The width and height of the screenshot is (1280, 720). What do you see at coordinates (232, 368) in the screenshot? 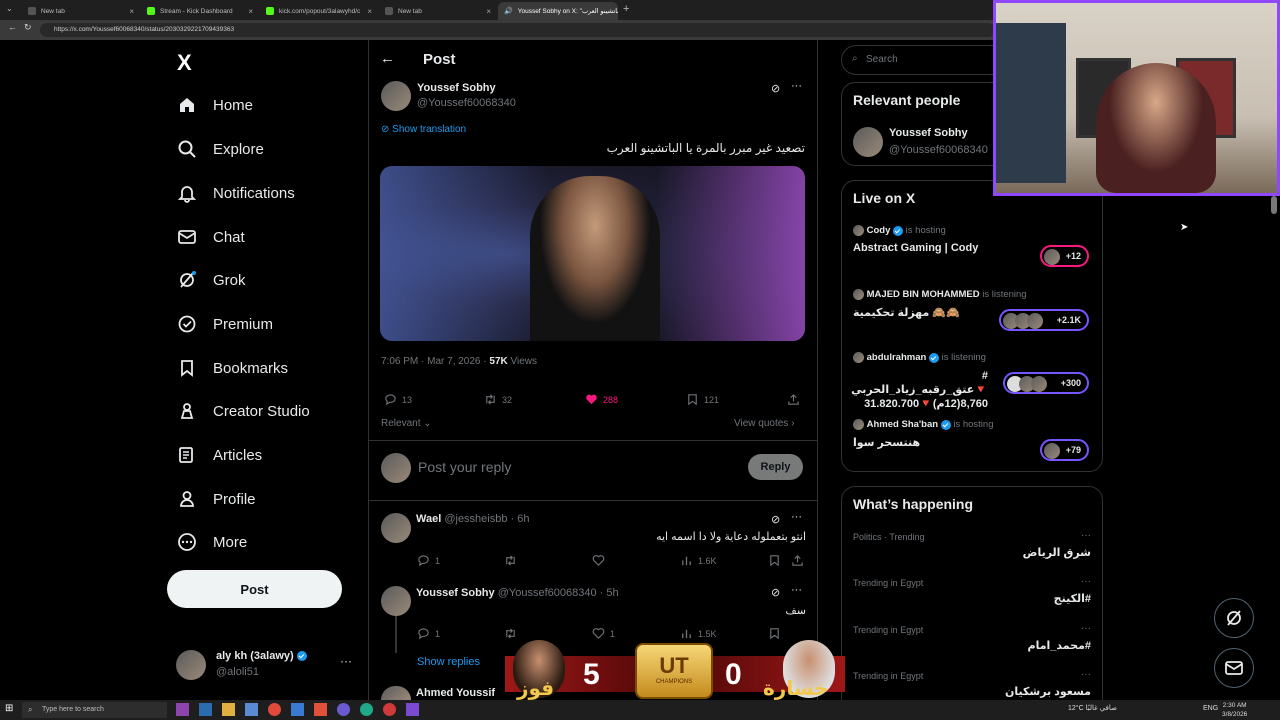
I see `nav-bookmarks: Bookmarks` at bounding box center [232, 368].